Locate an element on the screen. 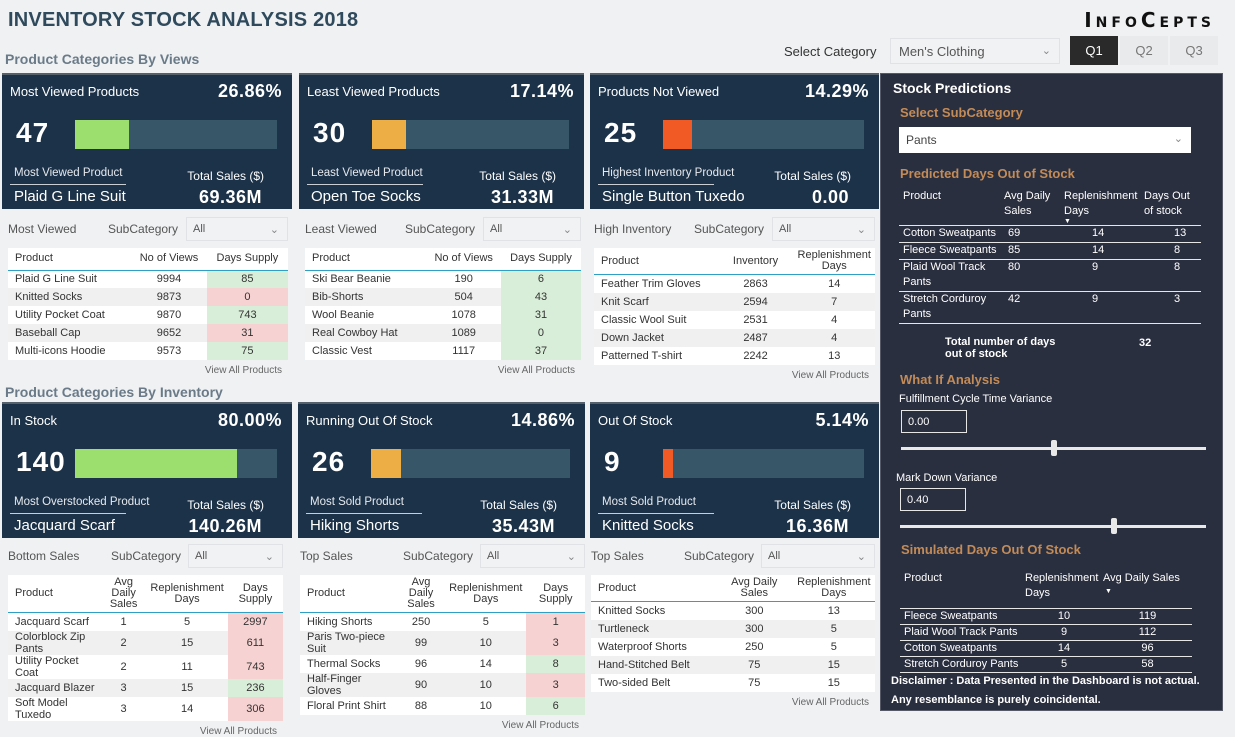  markdown-slider-track is located at coordinates (1053, 526).